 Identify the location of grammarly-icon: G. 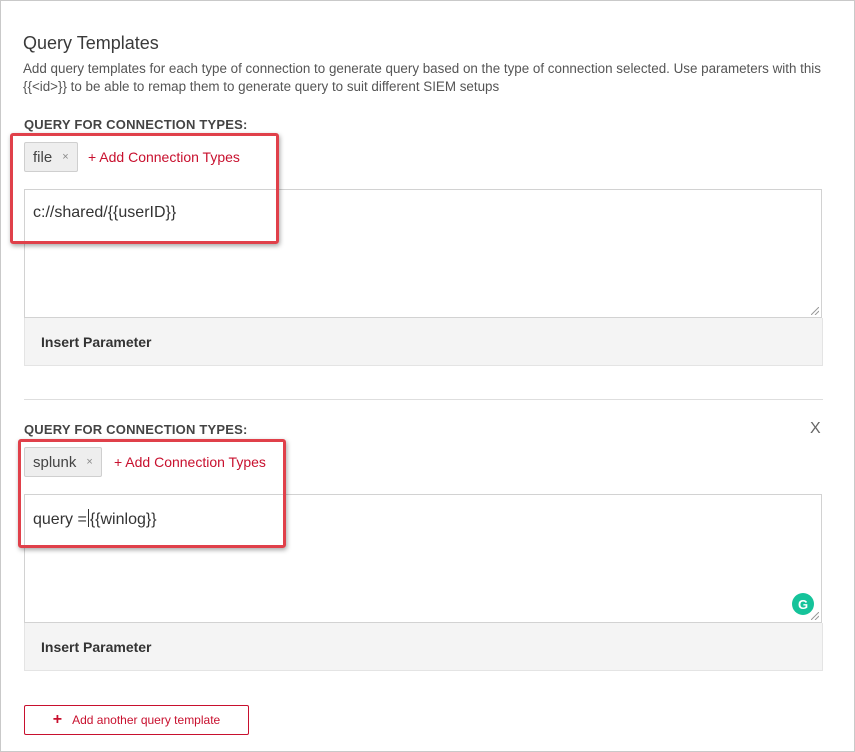
(803, 604).